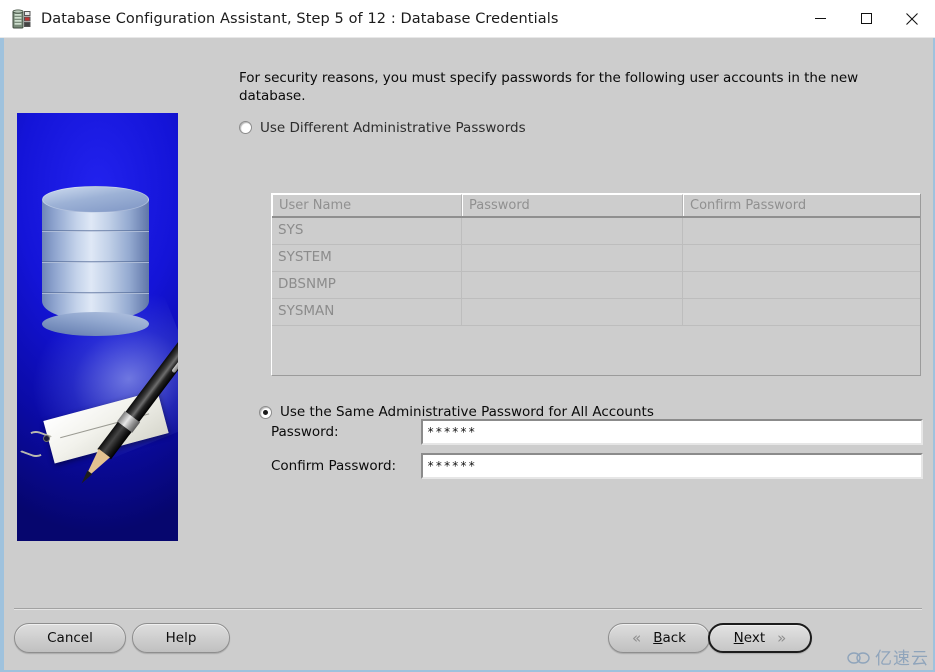 The height and width of the screenshot is (672, 935). I want to click on table-row: SYSMAN, so click(596, 312).